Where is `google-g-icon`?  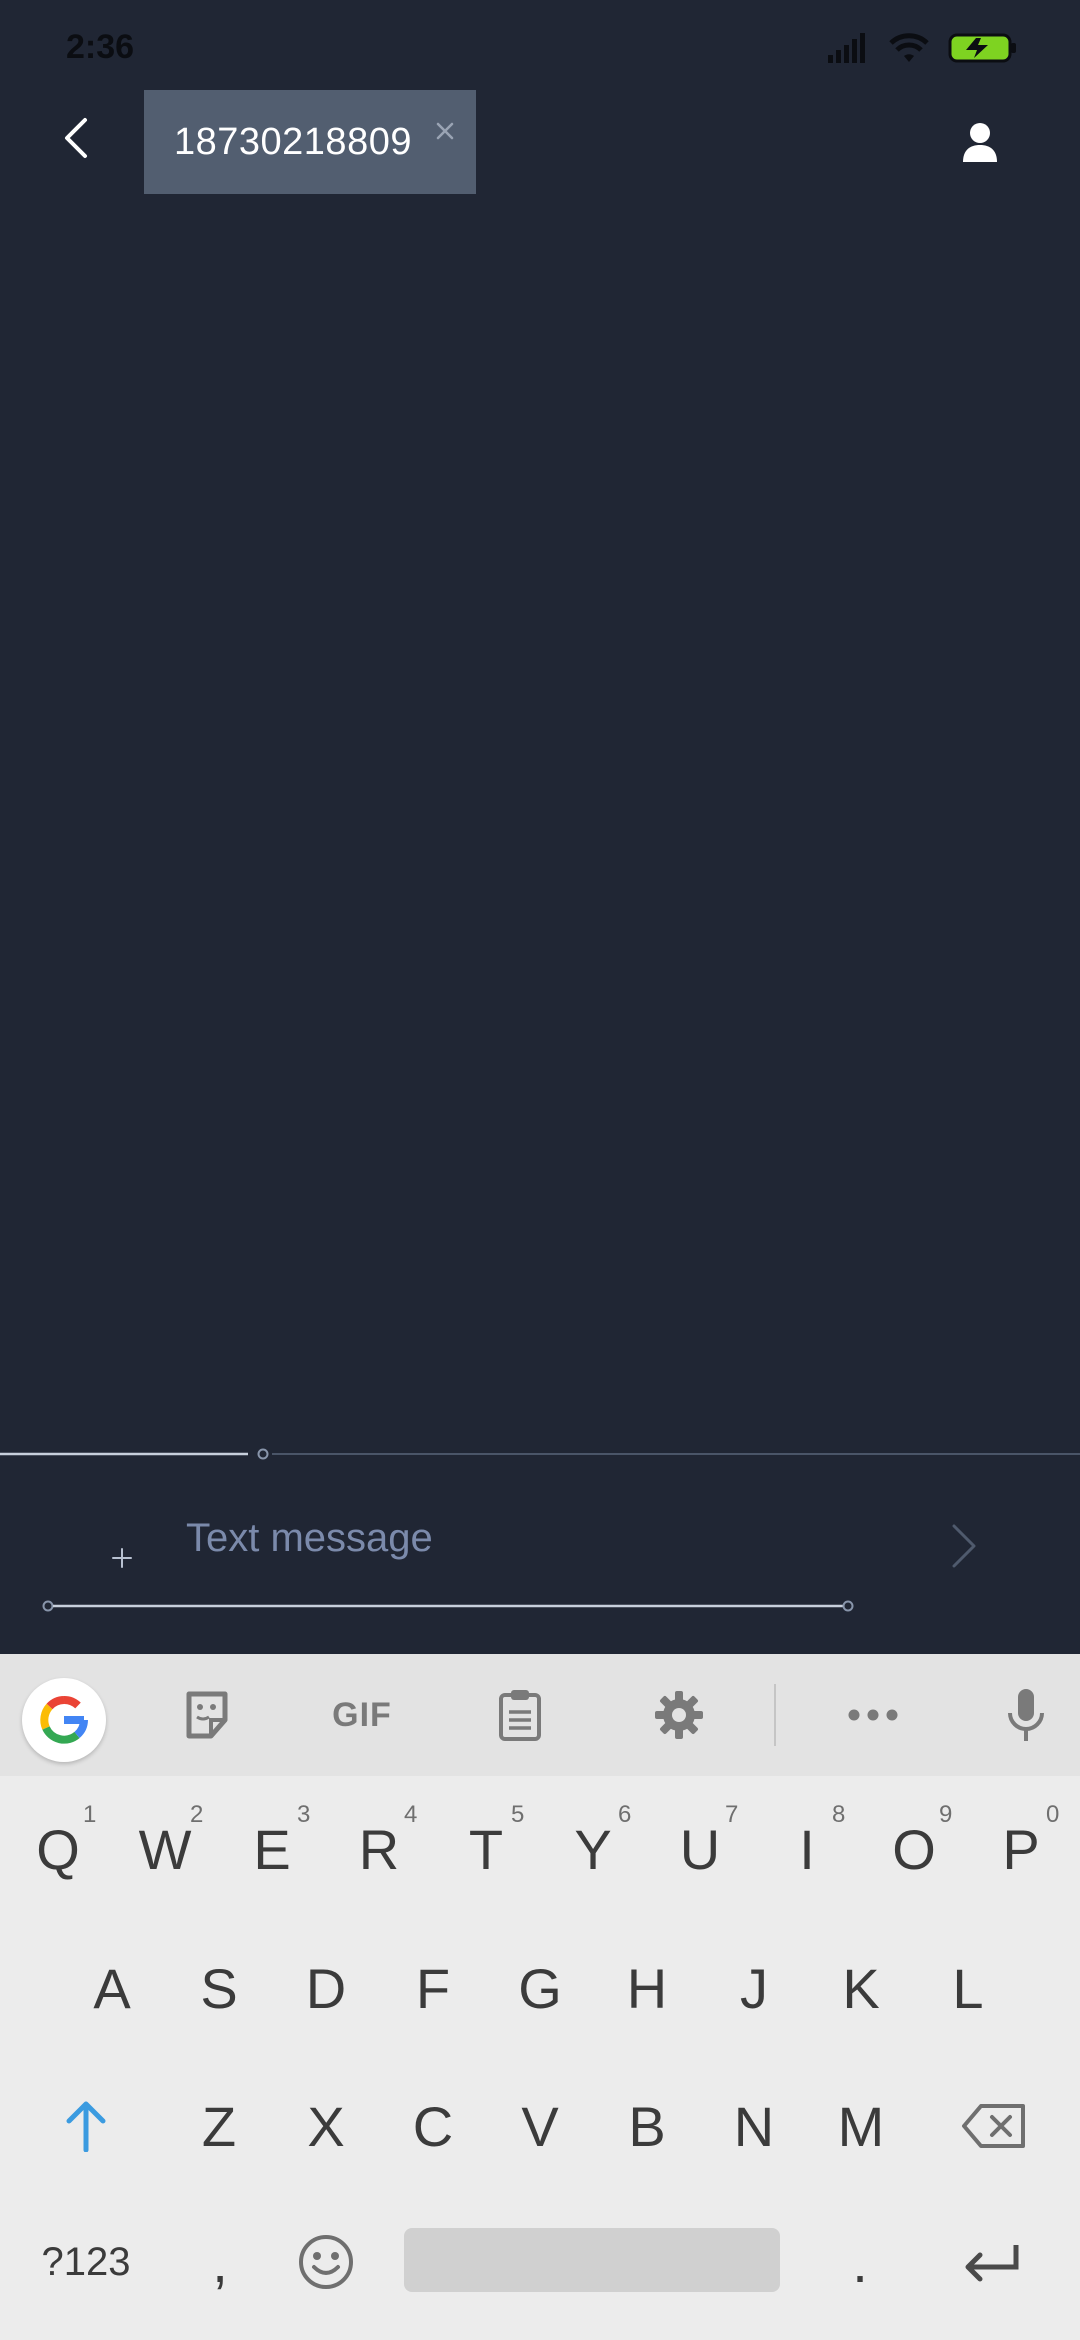 google-g-icon is located at coordinates (64, 1720).